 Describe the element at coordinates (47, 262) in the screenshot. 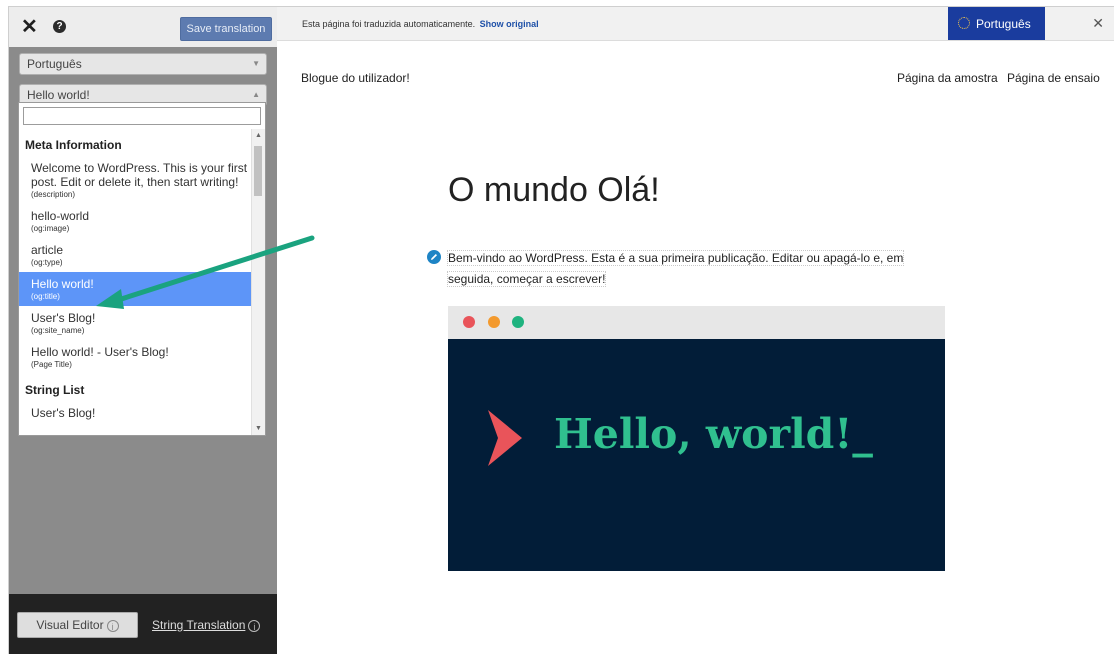

I see `option-subtext: (og:type)` at that location.